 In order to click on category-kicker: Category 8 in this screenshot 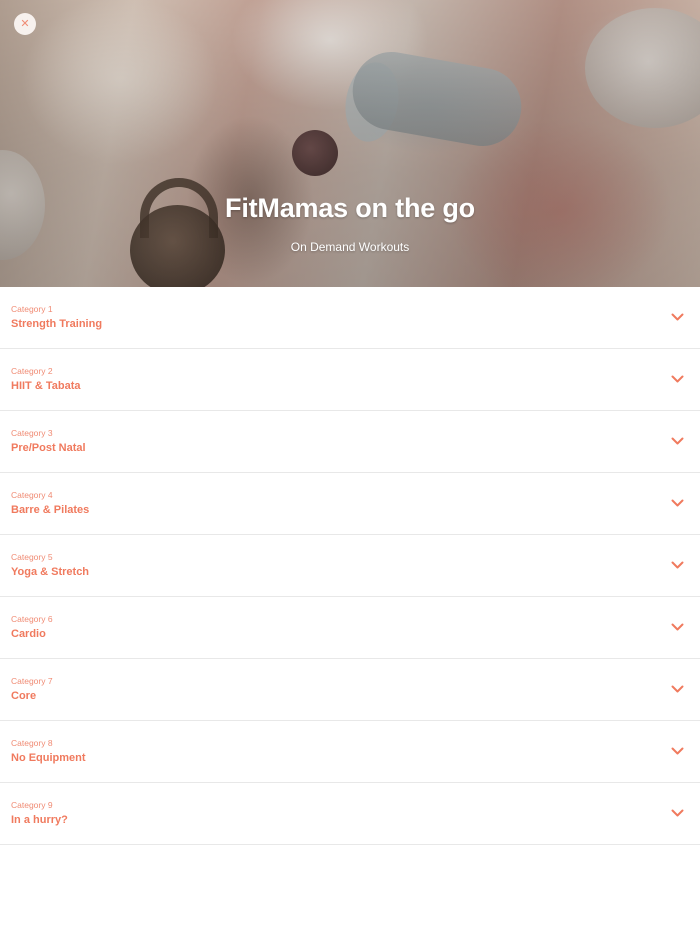, I will do `click(32, 743)`.